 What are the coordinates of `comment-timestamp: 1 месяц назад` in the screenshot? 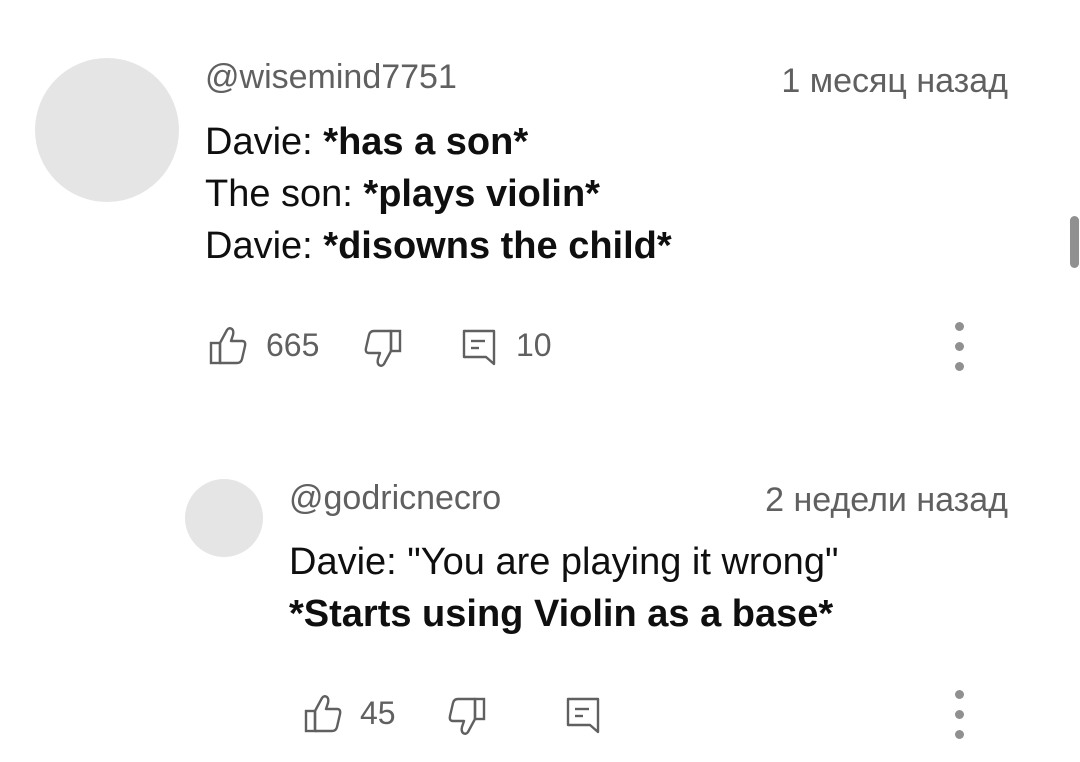 It's located at (894, 81).